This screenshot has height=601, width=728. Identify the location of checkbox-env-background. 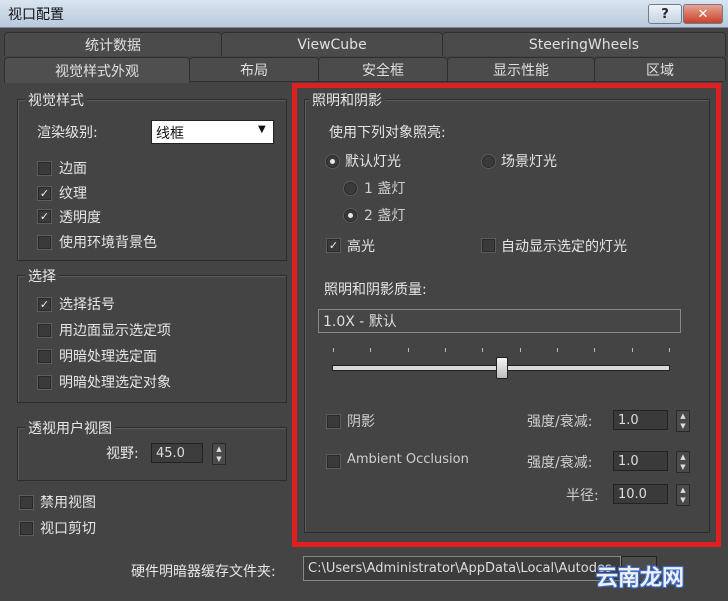
(44, 242).